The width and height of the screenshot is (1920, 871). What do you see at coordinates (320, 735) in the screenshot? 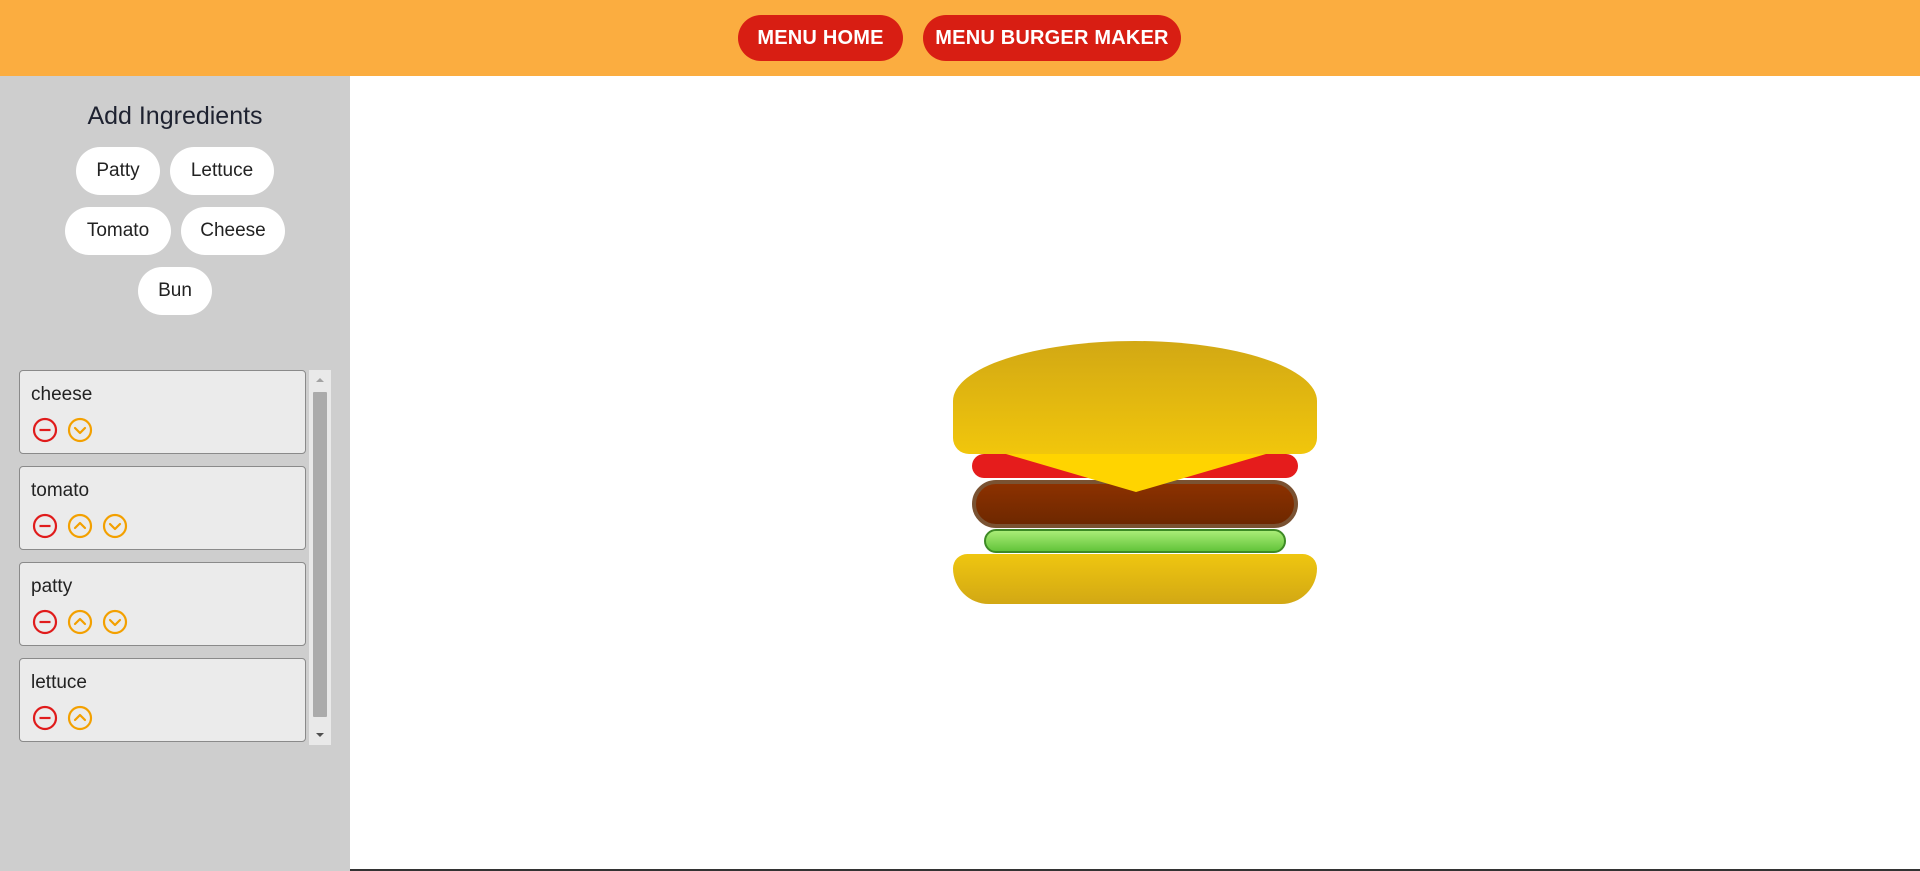
I see `scroll-down-arrow-icon` at bounding box center [320, 735].